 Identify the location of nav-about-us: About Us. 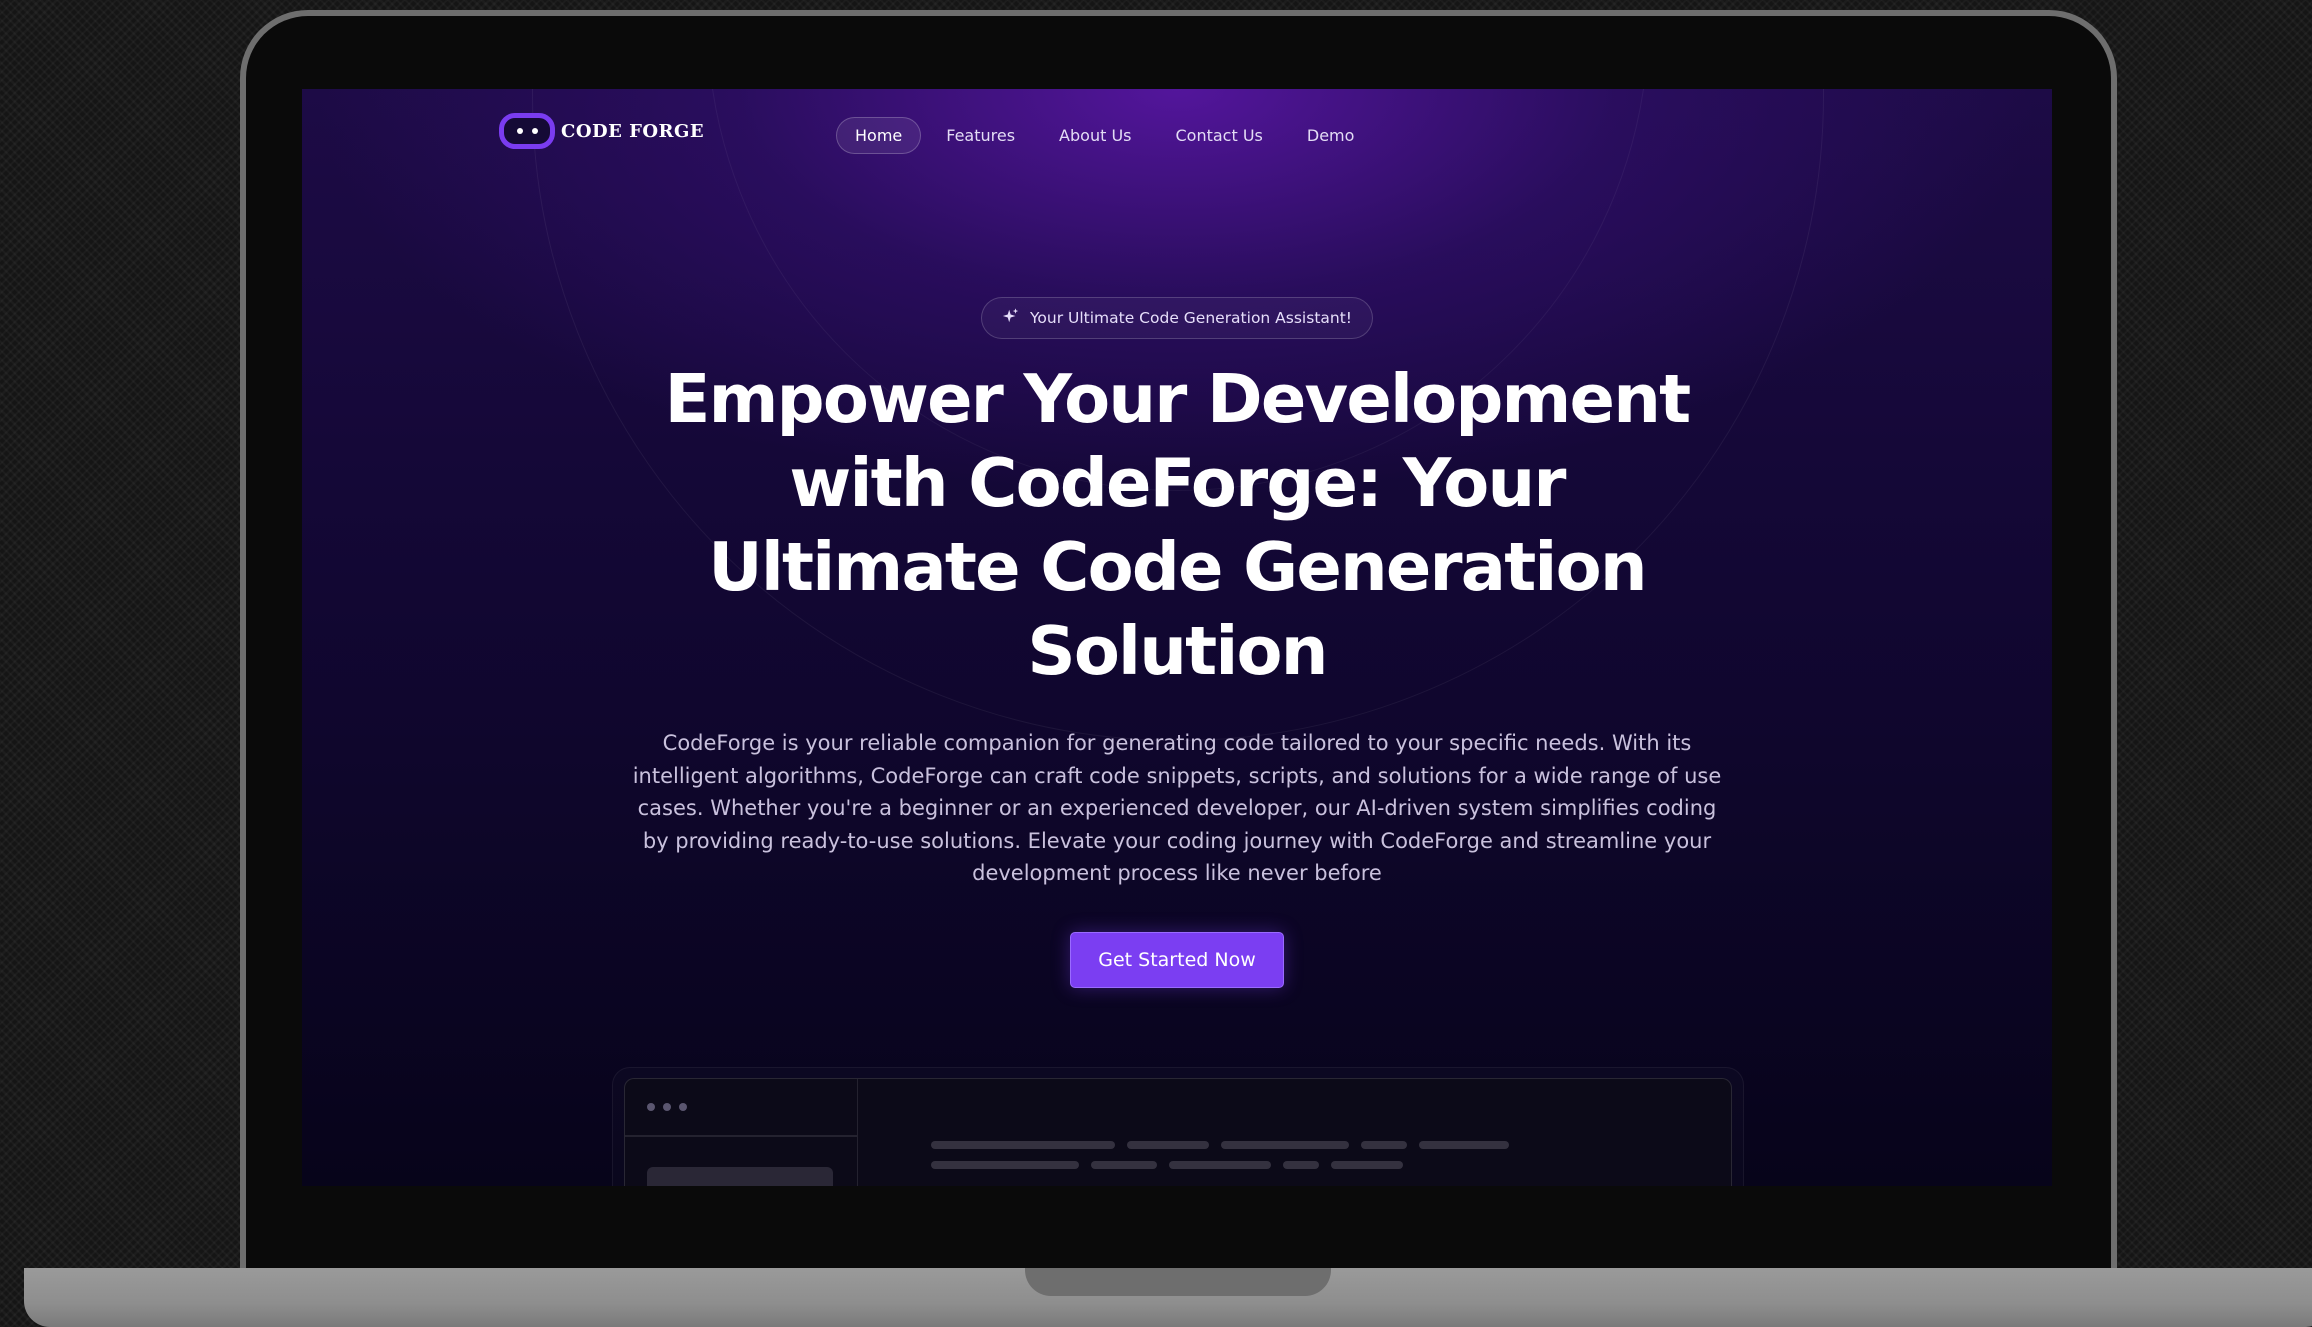
(1095, 135).